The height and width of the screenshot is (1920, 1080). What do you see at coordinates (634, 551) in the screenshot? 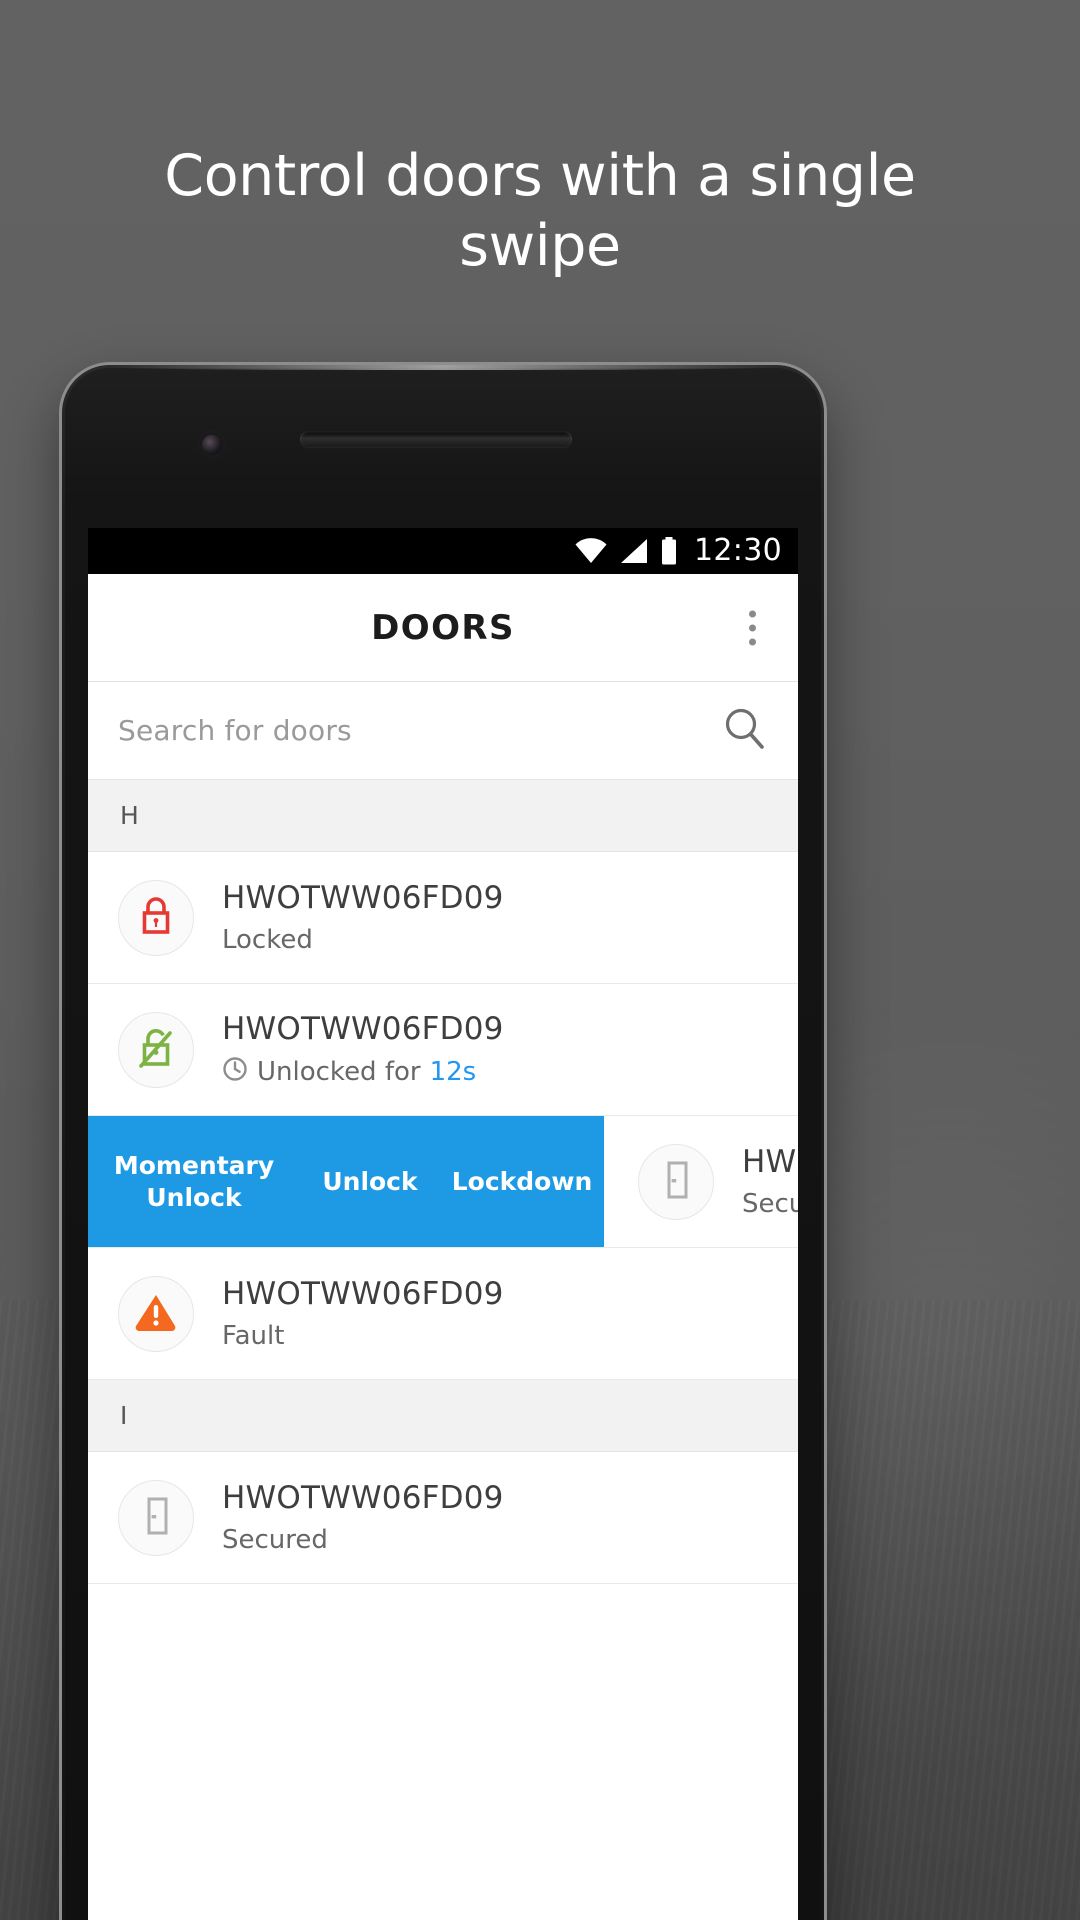
I see `cell-signal-icon` at bounding box center [634, 551].